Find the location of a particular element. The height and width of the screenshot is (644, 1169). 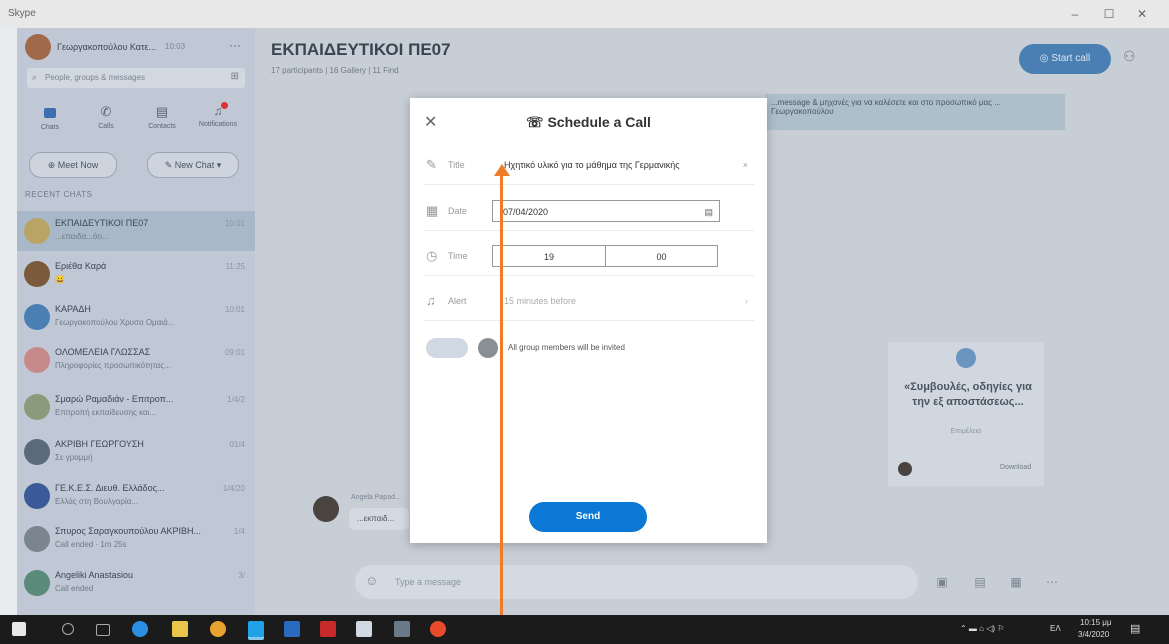

alert-select: 15 minutes before is located at coordinates (540, 301).